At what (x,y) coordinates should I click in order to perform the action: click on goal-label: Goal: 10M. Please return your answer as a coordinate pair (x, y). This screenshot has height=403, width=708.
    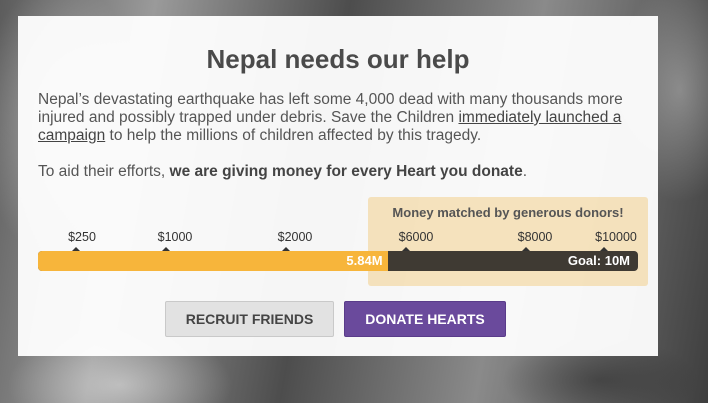
    Looking at the image, I should click on (598, 260).